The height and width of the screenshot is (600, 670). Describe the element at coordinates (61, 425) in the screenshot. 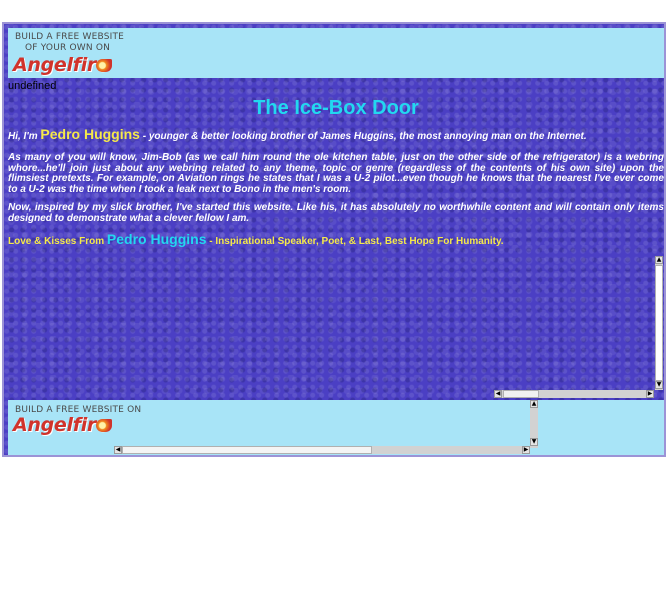

I see `bottom-ad-logo: Angelfire` at that location.